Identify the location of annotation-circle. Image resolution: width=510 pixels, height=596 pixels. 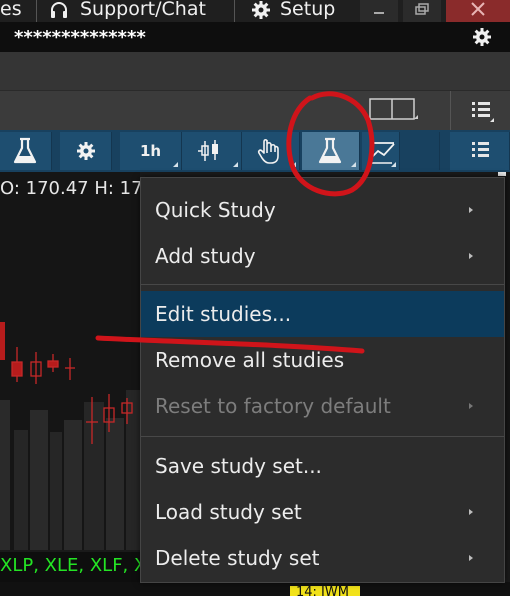
(330, 144).